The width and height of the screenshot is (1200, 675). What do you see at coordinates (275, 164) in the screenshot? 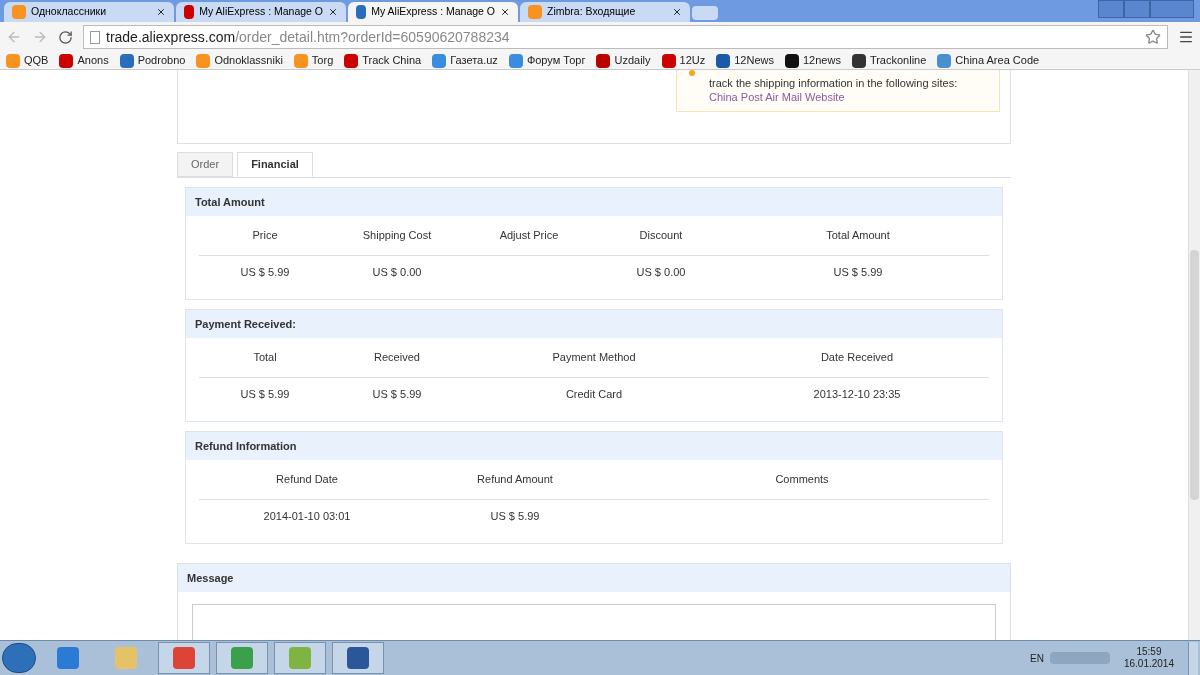
I see `tab: Financial` at bounding box center [275, 164].